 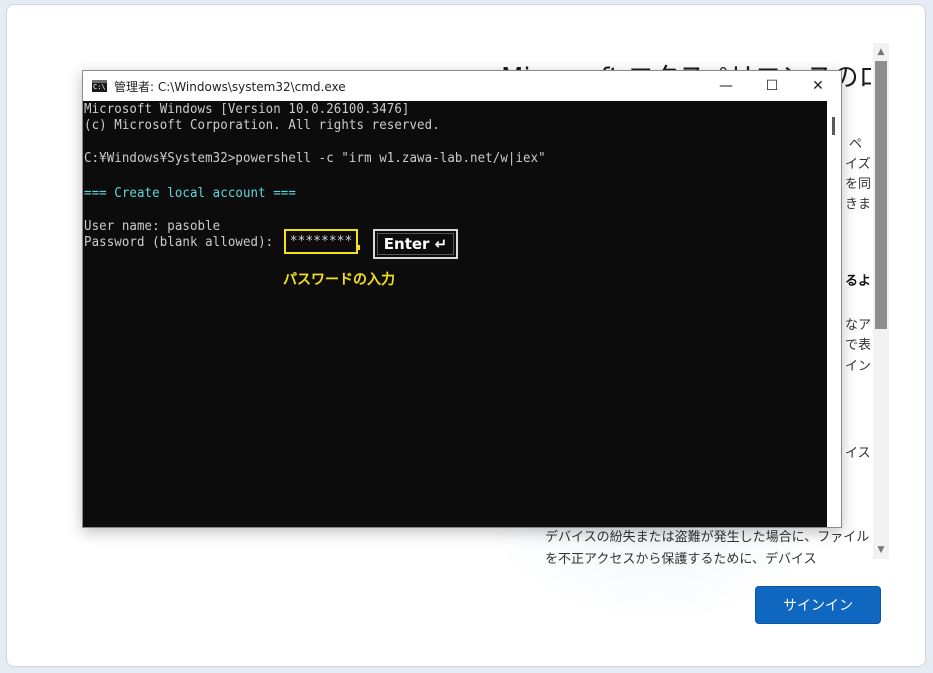 I want to click on text-fragment: なア, so click(x=858, y=325).